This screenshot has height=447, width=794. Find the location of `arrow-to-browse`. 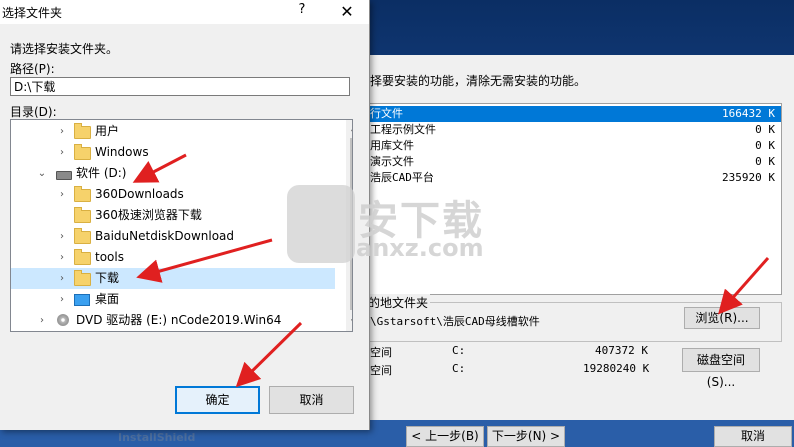

arrow-to-browse is located at coordinates (744, 286).